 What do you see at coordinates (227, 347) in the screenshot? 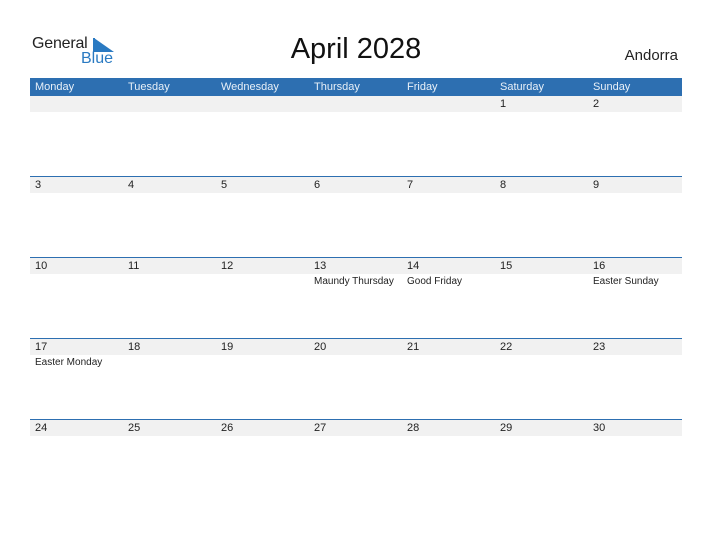
I see `day-number: 19` at bounding box center [227, 347].